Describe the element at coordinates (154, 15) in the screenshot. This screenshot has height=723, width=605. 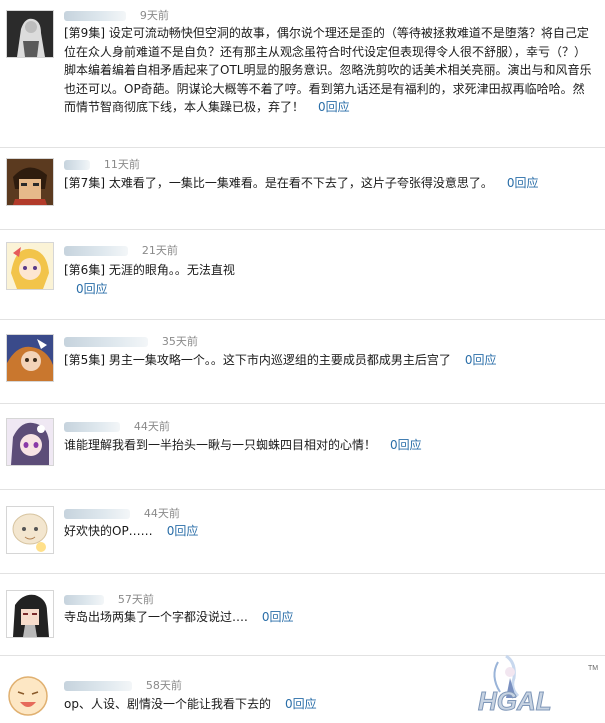
I see `comment-time: 9天前` at that location.